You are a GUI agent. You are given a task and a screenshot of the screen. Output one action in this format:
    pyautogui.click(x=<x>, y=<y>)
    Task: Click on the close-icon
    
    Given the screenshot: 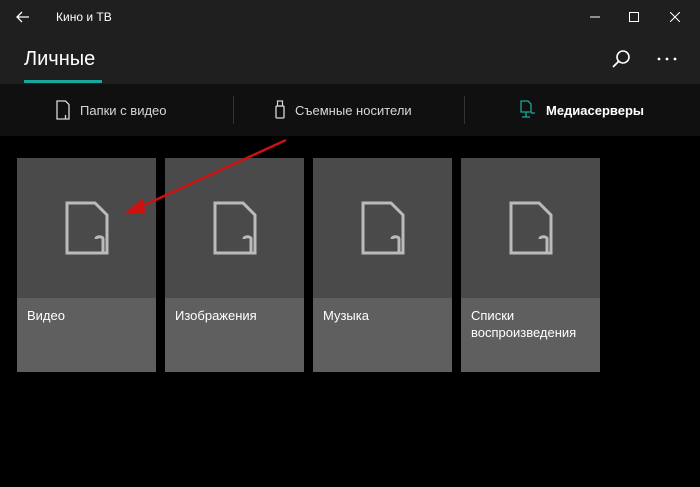 What is the action you would take?
    pyautogui.click(x=675, y=17)
    